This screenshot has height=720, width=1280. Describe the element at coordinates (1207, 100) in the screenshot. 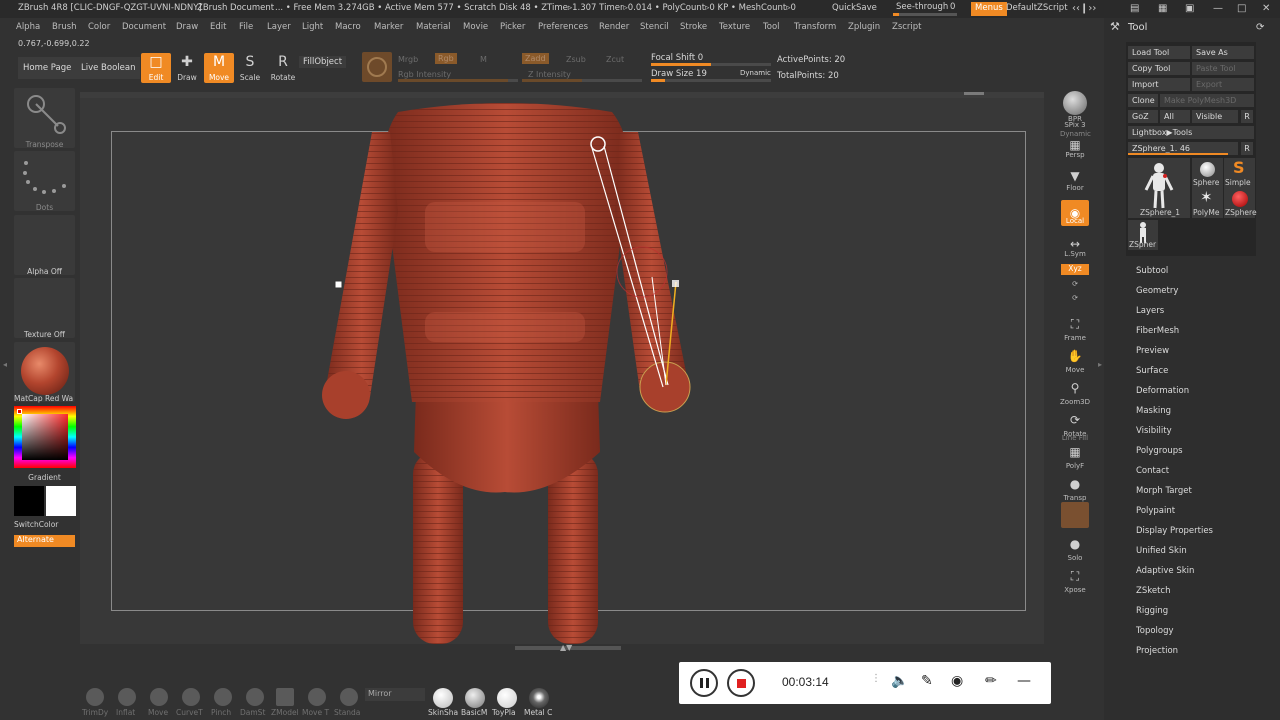

I see `make-polymesh-button: Make PolyMesh3D` at that location.